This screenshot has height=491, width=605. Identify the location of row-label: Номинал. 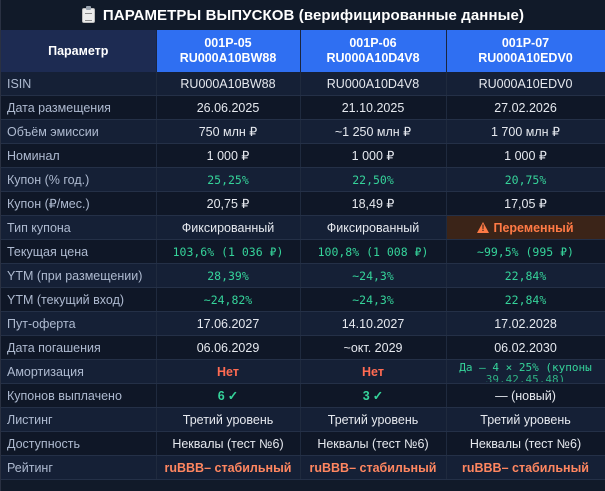
(79, 155).